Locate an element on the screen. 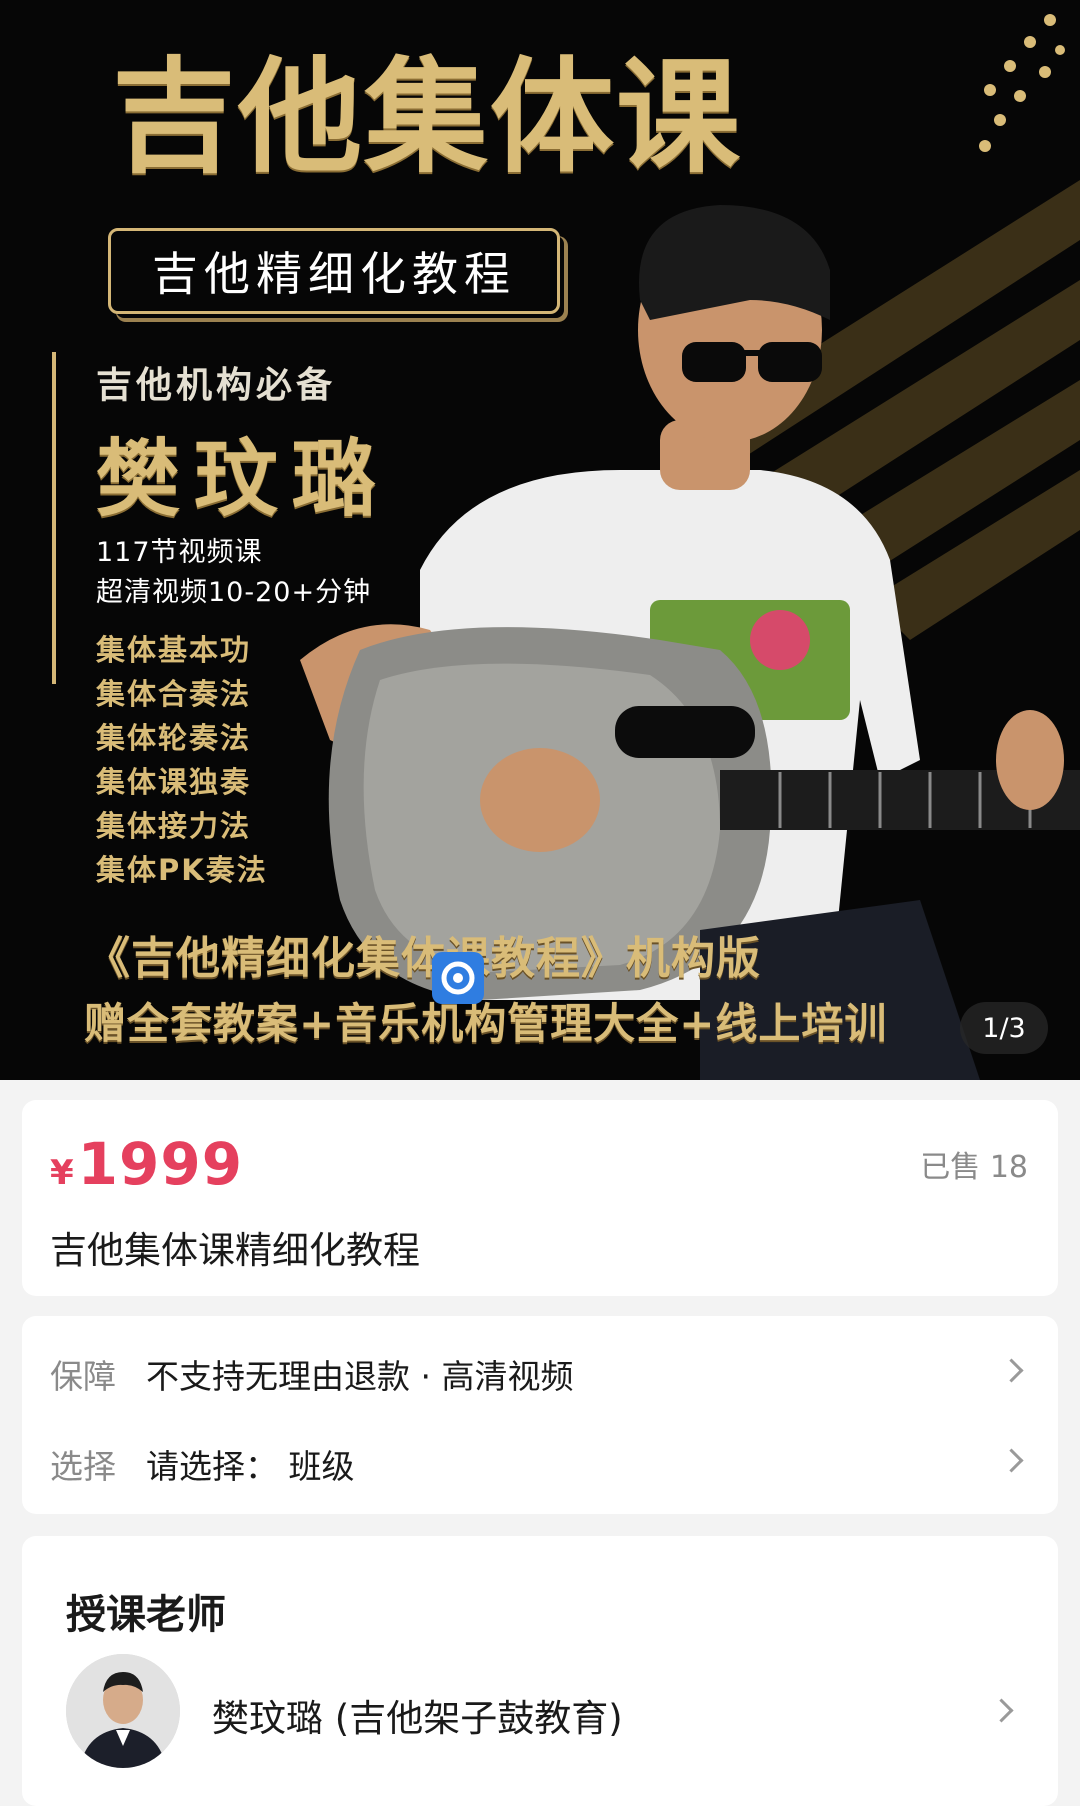  price: ¥ 1999 is located at coordinates (146, 1164).